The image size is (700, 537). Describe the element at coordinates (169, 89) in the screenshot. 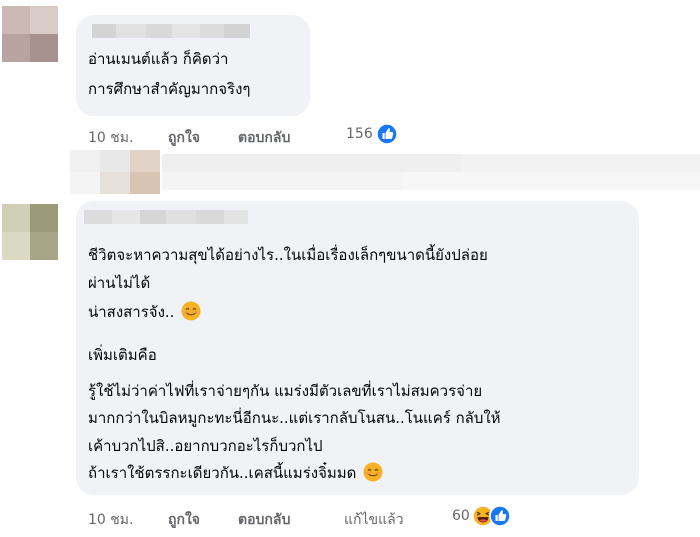

I see `comment-text-line: การศึกษาสำคัญมากจริงๆ` at that location.